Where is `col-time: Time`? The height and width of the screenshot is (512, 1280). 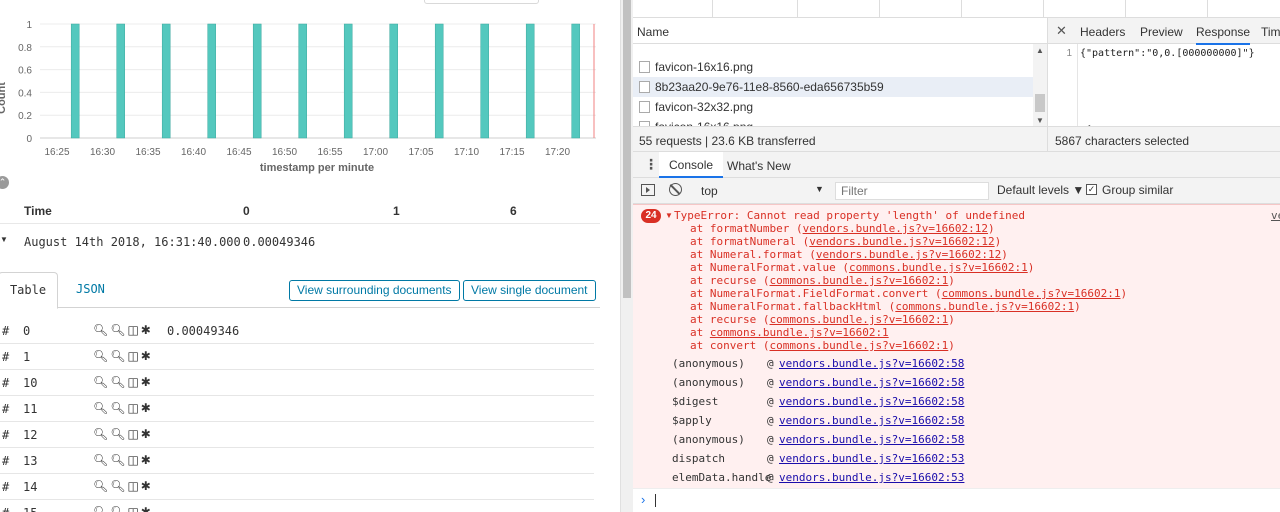 col-time: Time is located at coordinates (38, 211).